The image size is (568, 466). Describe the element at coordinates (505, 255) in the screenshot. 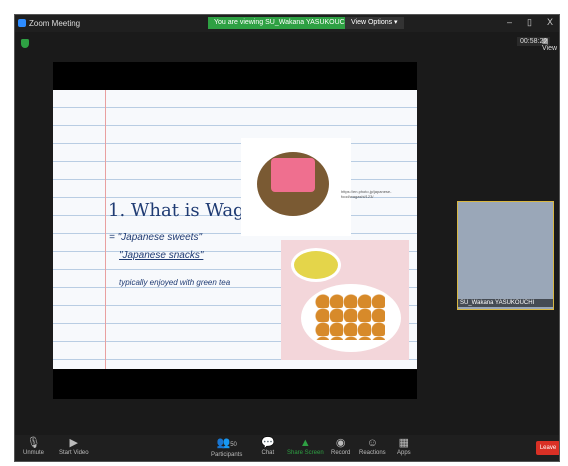

I see `participant-video: SU_Wakana YASUKOUCHI` at that location.